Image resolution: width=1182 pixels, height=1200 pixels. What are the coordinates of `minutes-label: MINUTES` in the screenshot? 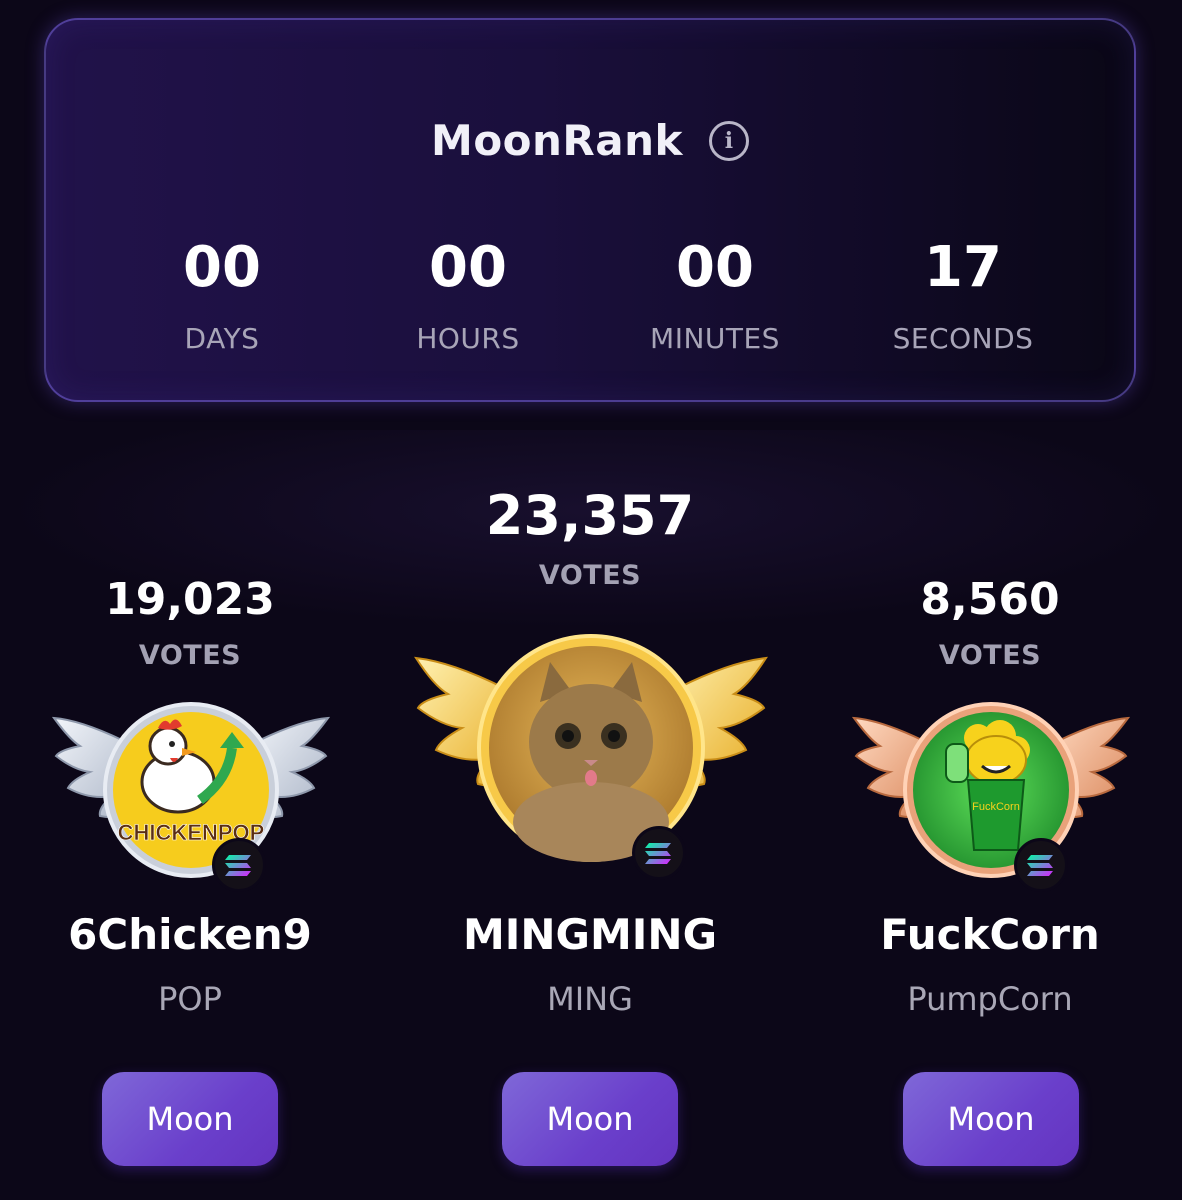 It's located at (715, 338).